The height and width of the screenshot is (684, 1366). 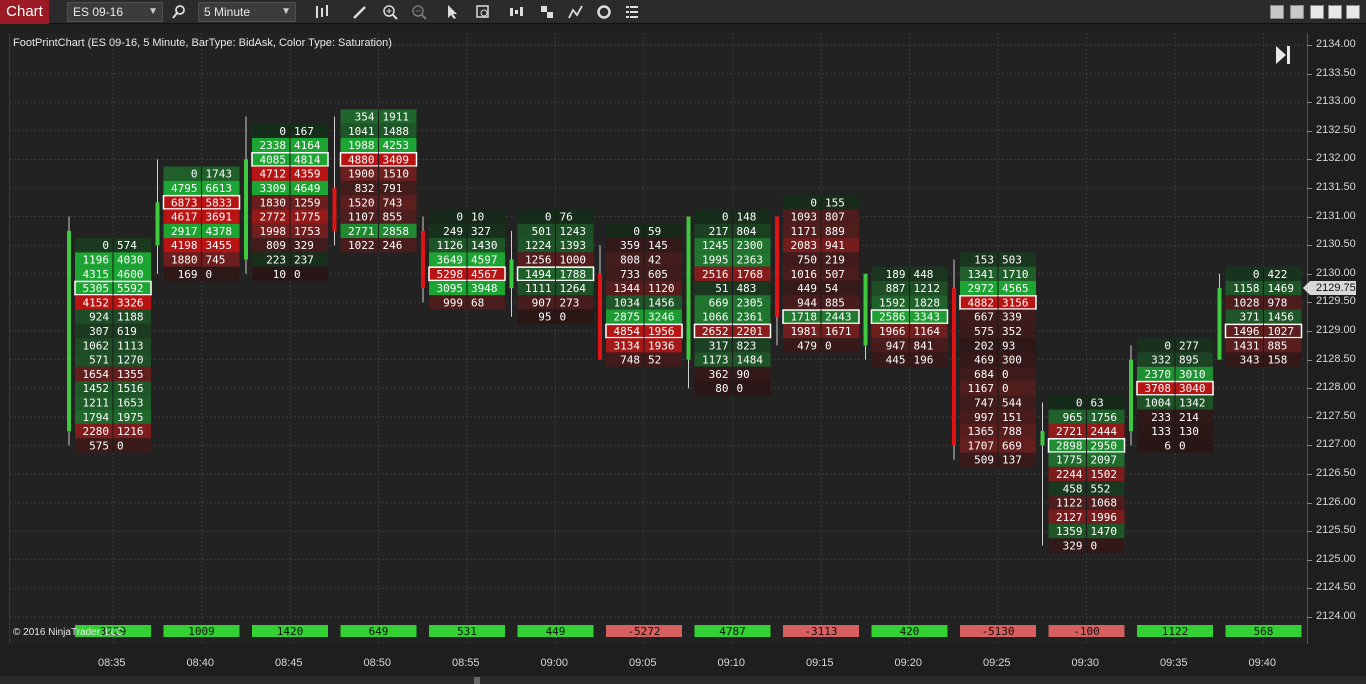 I want to click on time-axis-label: 09:10, so click(x=731, y=663).